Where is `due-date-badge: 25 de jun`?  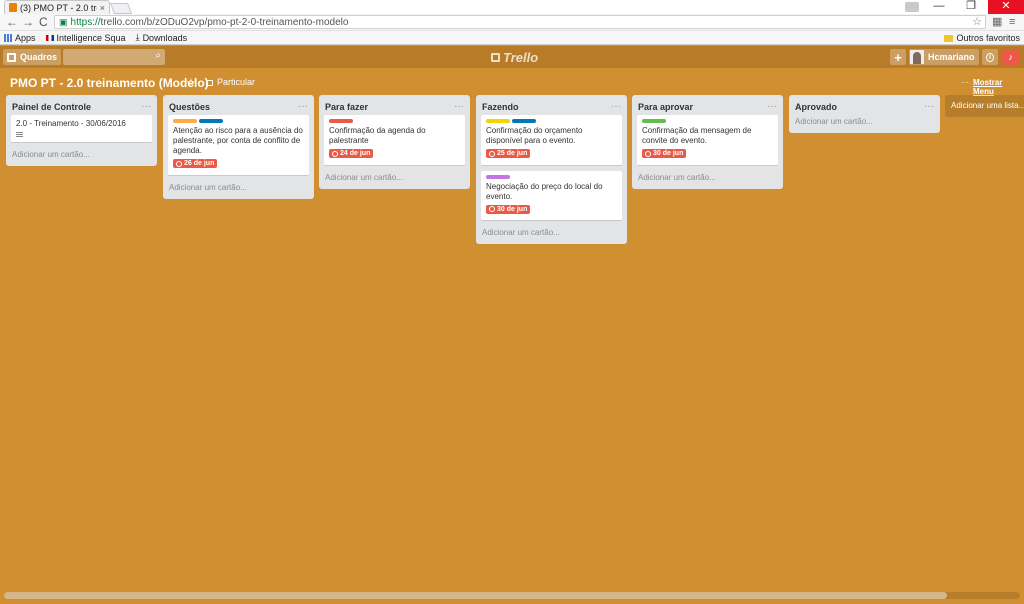
due-date-badge: 25 de jun is located at coordinates (508, 153).